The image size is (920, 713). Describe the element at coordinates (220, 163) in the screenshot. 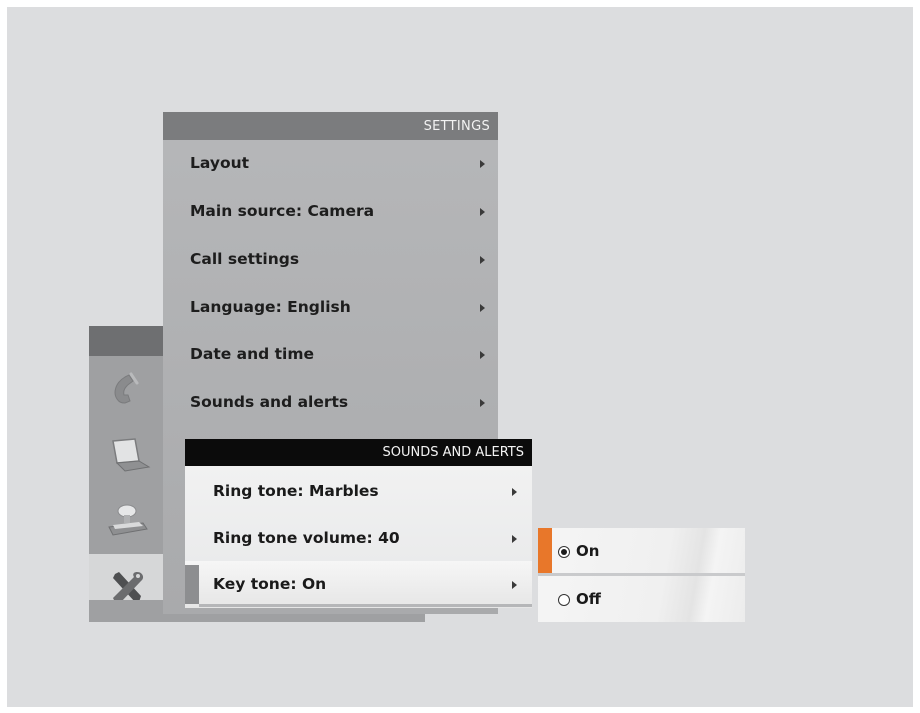

I see `menu-item-label: Layout` at that location.